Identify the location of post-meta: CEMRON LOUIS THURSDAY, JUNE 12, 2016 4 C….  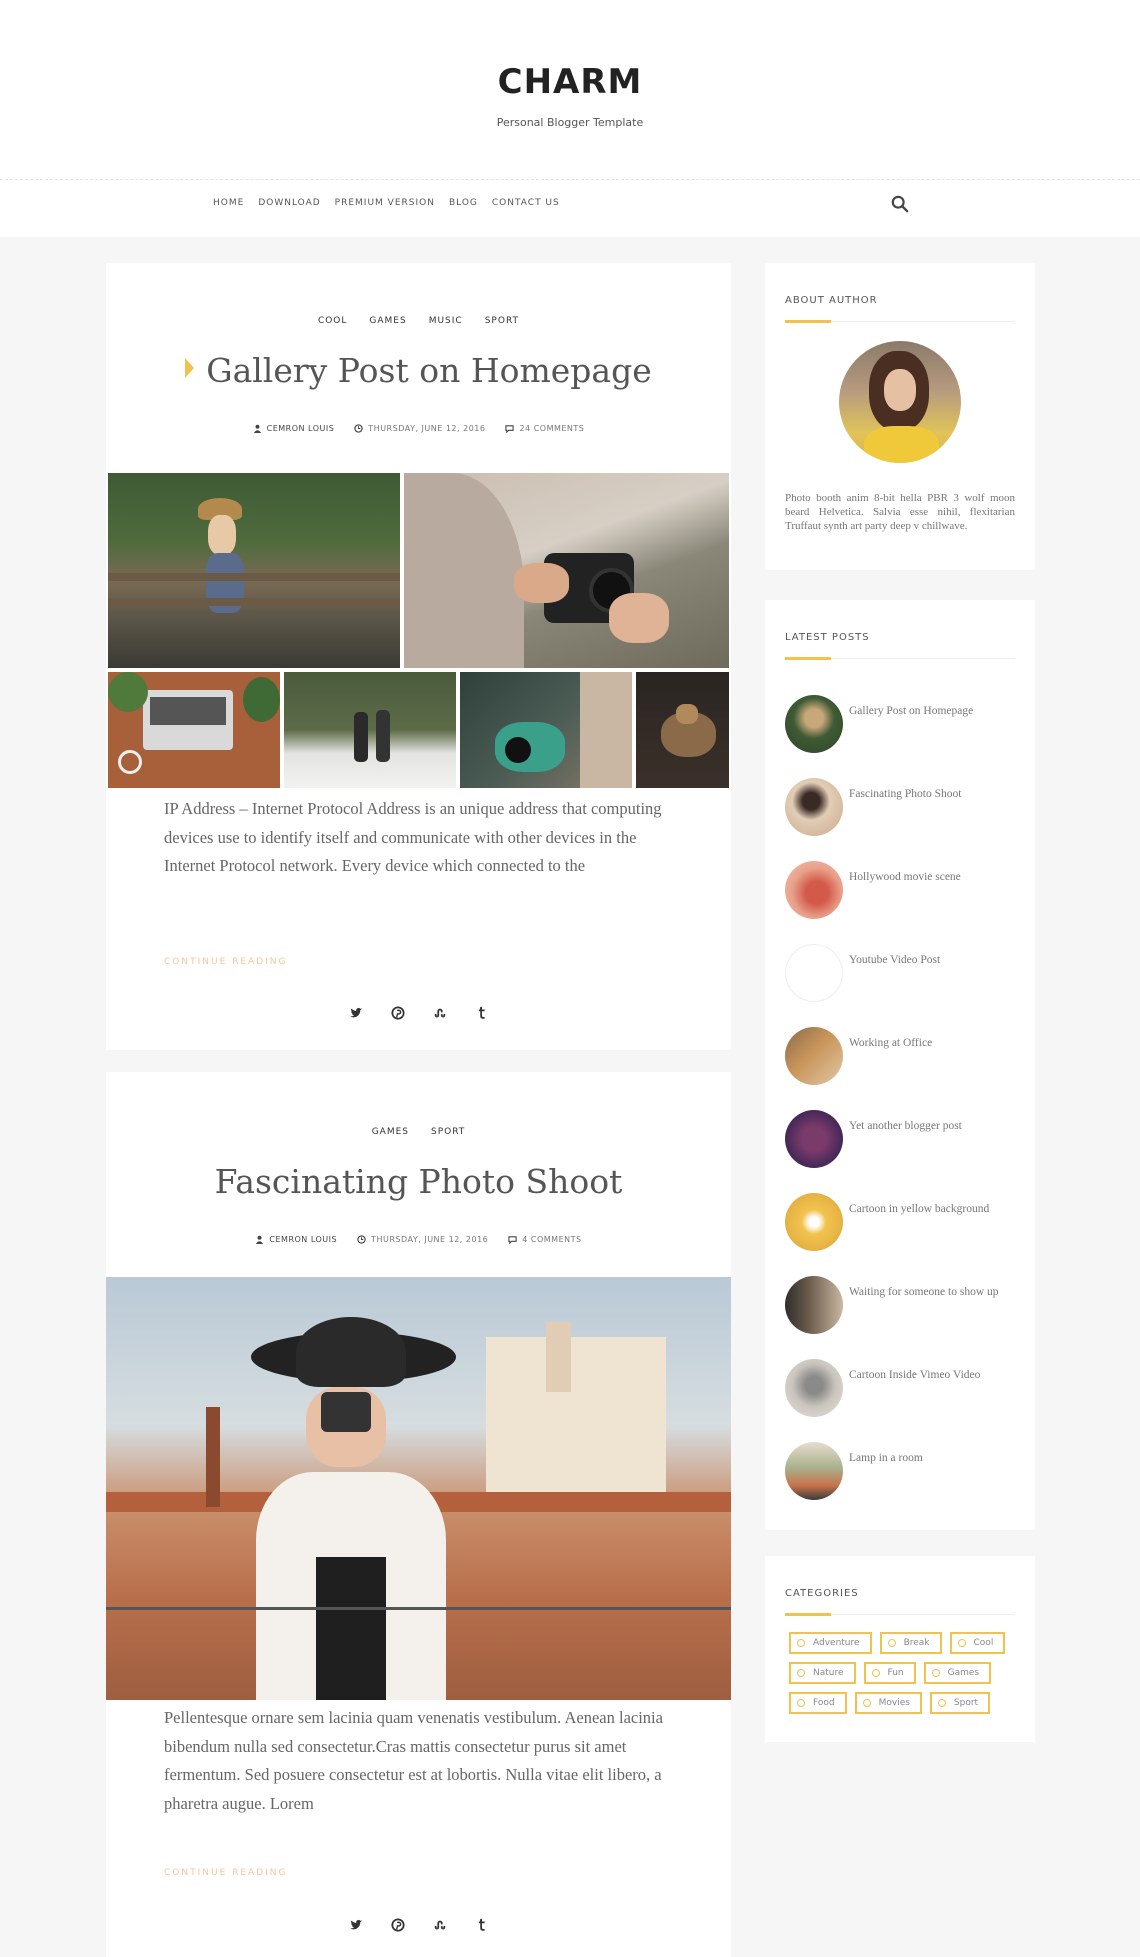
(418, 1239).